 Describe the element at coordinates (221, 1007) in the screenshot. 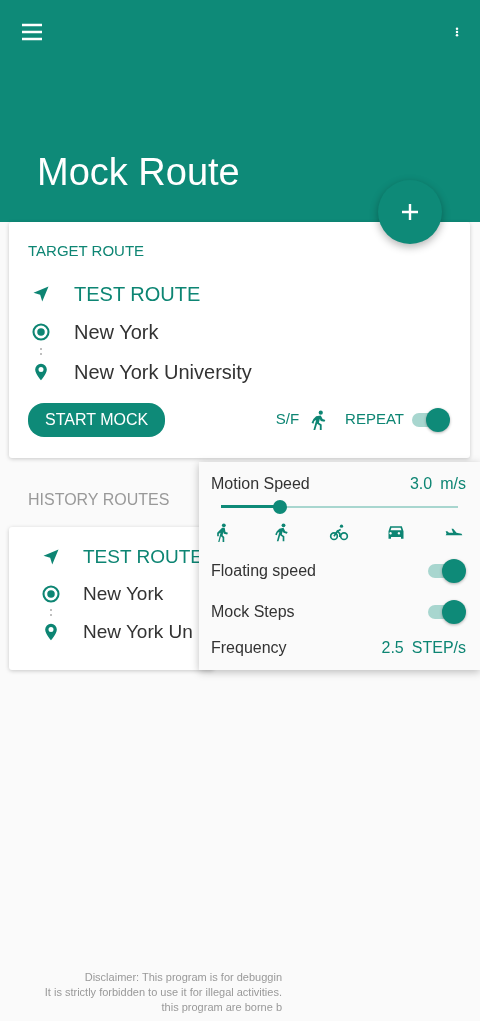

I see `disclaimer-text: this program are borne b` at that location.